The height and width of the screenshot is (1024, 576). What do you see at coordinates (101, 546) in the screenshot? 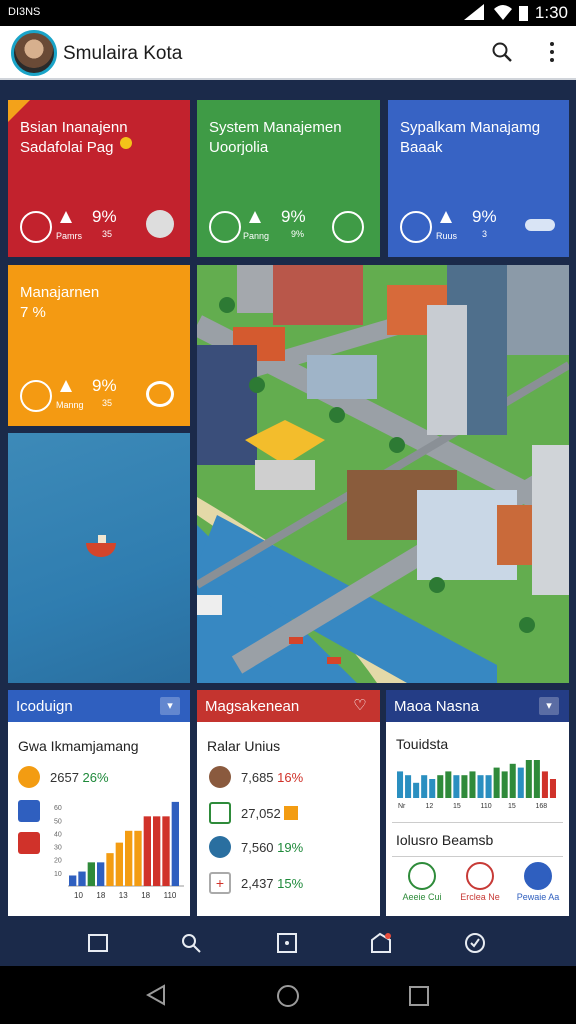
I see `boat` at bounding box center [101, 546].